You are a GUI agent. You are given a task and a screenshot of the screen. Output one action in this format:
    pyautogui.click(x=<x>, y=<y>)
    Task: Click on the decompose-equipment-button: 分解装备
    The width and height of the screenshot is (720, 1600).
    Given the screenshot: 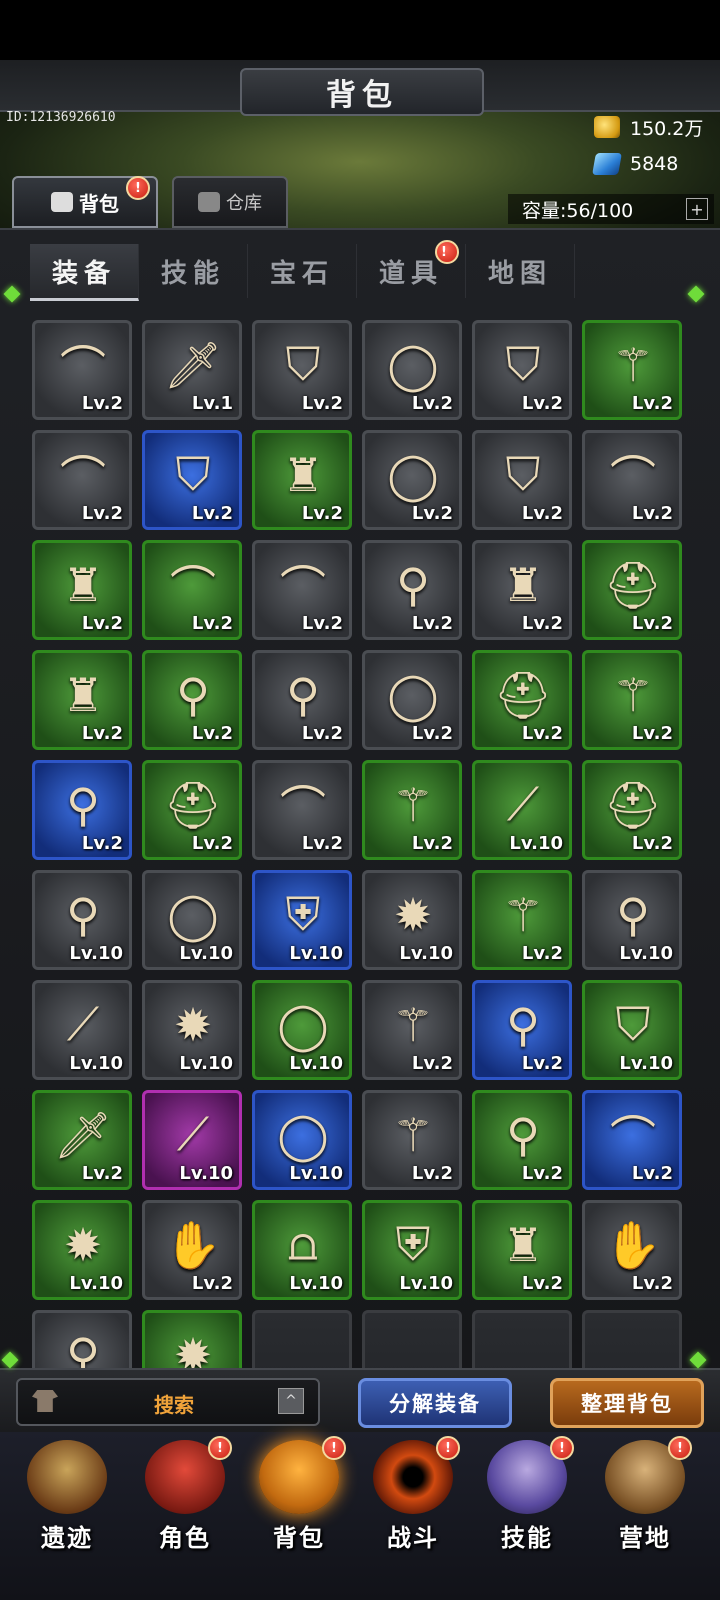 What is the action you would take?
    pyautogui.click(x=435, y=1403)
    